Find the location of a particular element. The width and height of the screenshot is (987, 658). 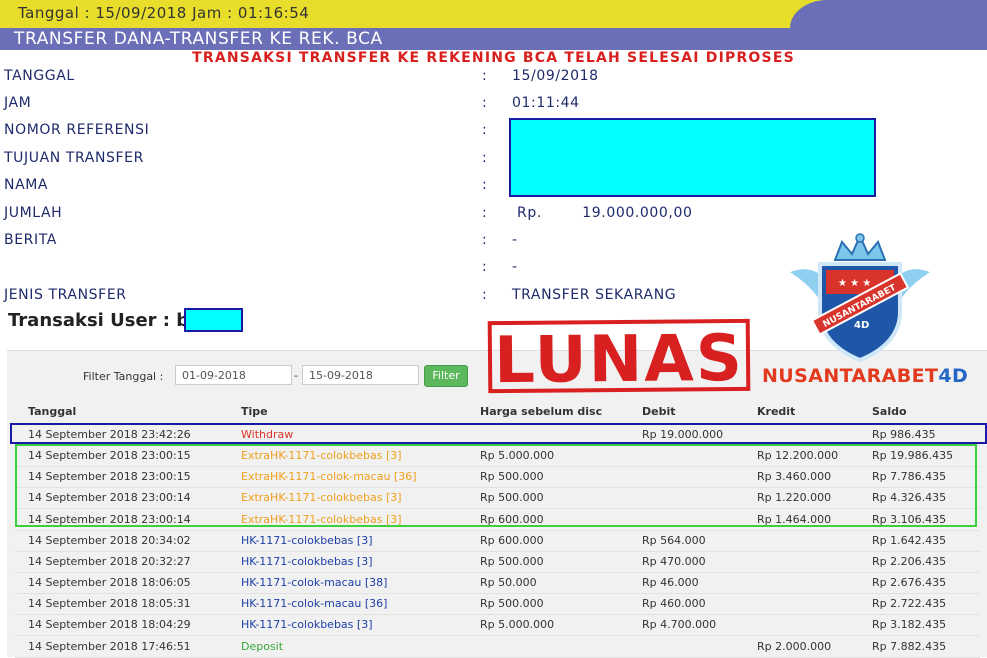

cell-harga: Rp 5.000.000 is located at coordinates (517, 625).